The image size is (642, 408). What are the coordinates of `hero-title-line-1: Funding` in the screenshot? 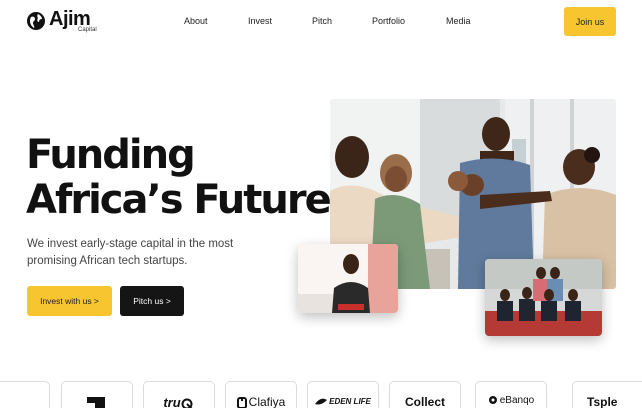 It's located at (111, 155).